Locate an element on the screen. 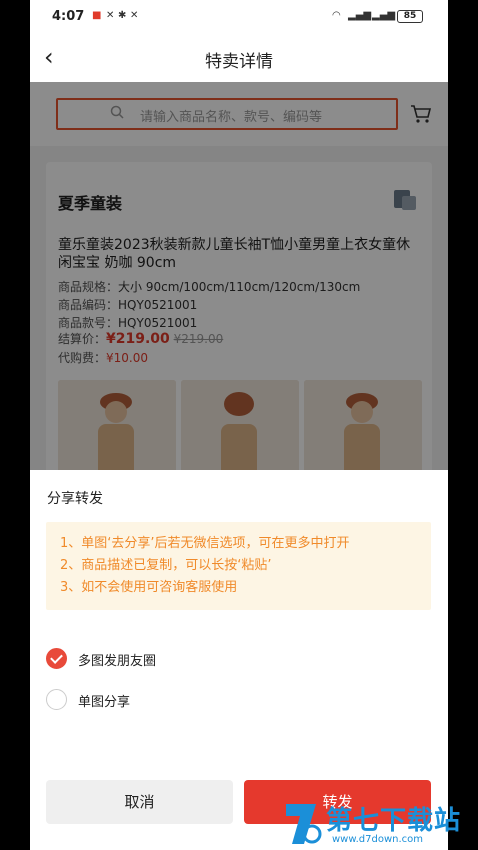  nav-bar: ‹ 特卖详情 is located at coordinates (239, 58).